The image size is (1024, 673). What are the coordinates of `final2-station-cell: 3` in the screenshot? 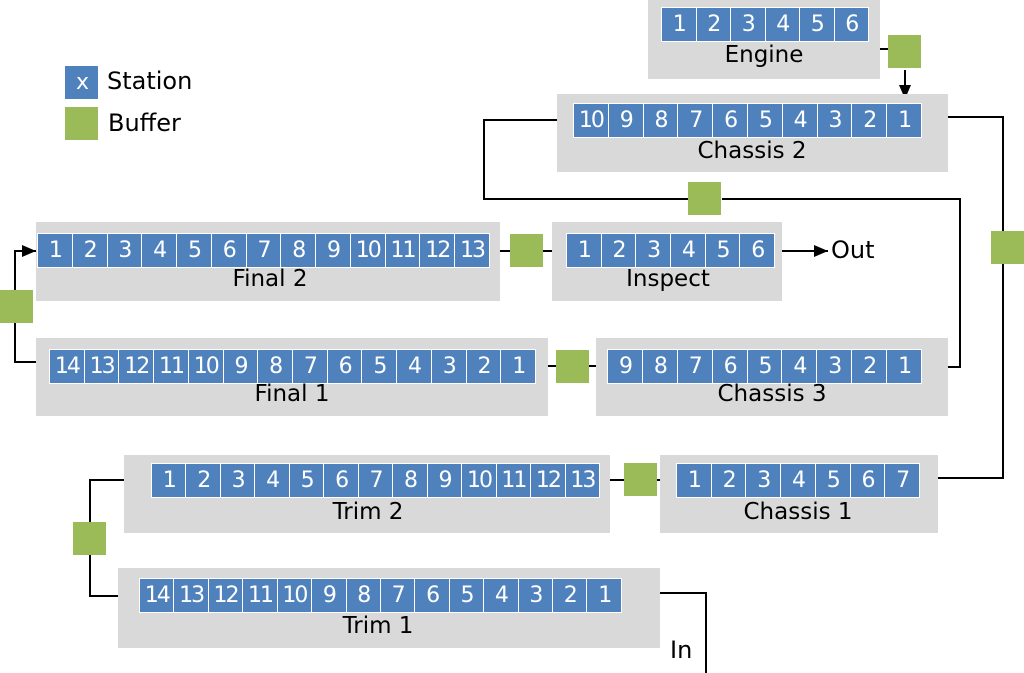 It's located at (124, 250).